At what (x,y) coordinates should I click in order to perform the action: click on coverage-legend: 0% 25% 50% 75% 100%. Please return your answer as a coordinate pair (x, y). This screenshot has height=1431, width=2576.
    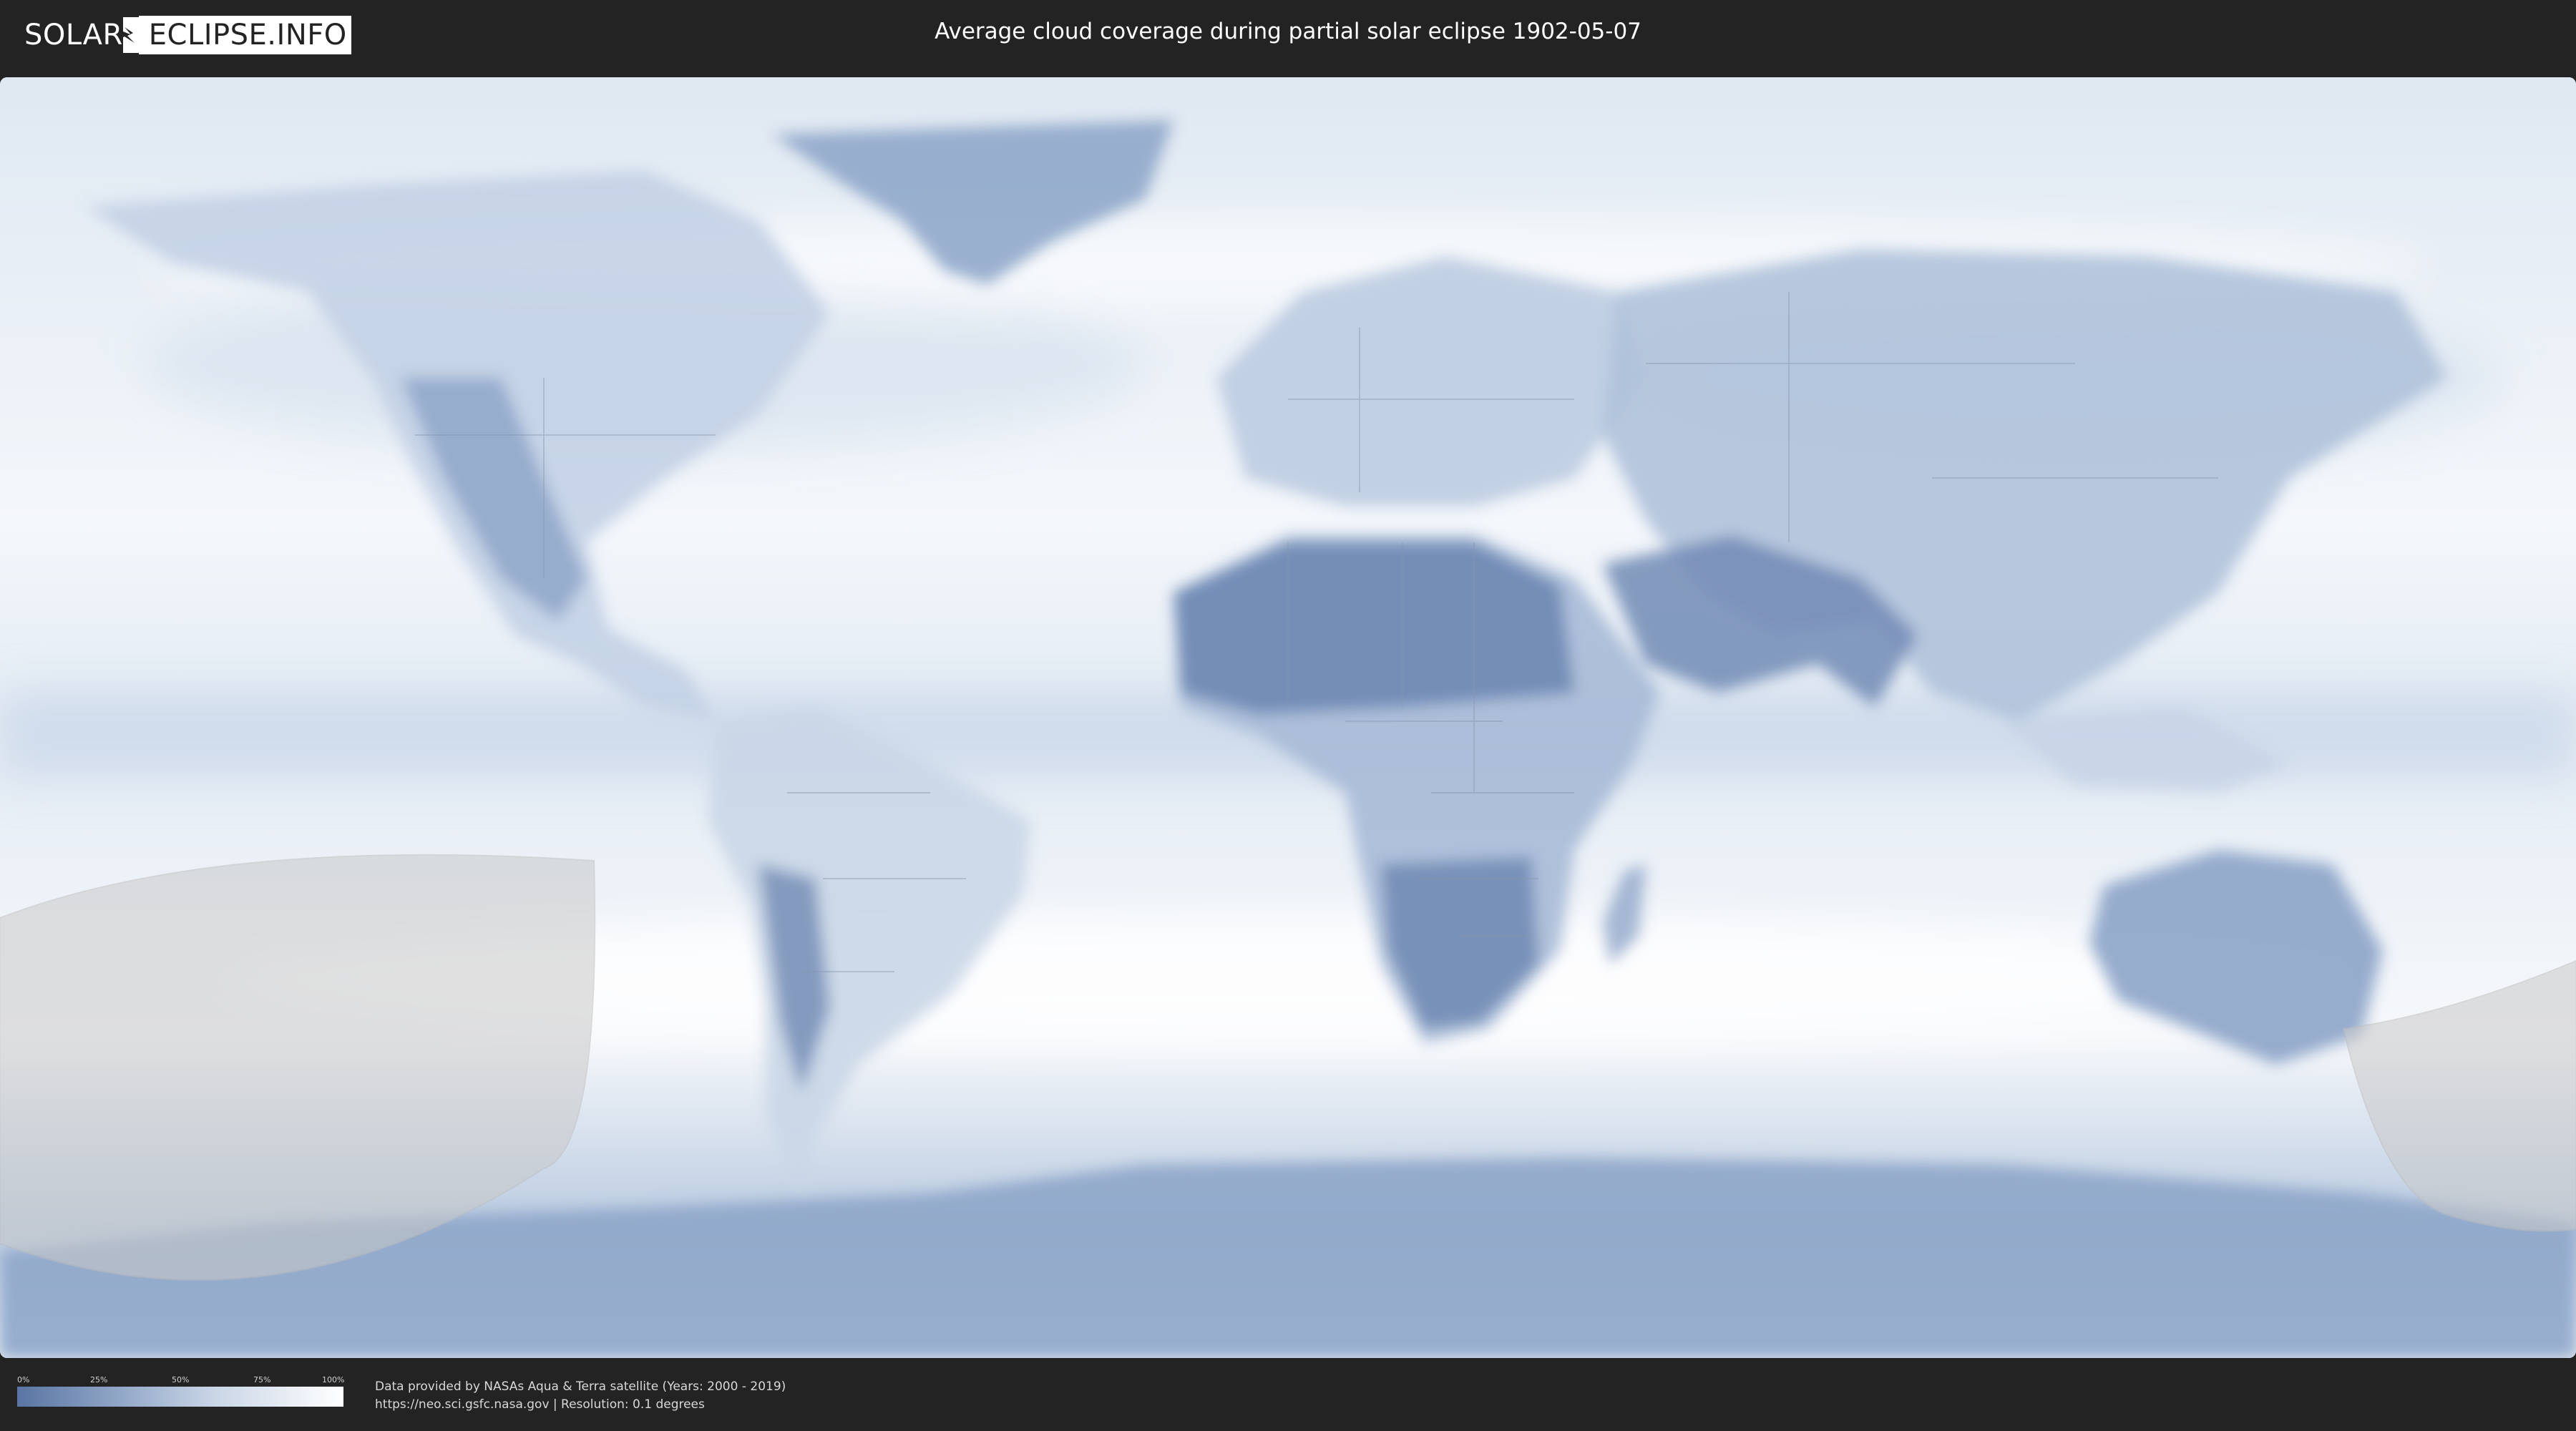
    Looking at the image, I should click on (181, 1391).